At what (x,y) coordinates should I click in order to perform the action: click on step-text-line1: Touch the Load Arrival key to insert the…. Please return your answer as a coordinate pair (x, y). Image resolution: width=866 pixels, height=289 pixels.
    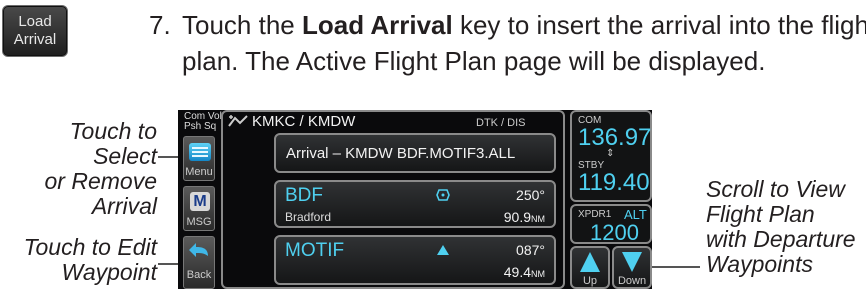
    Looking at the image, I should click on (524, 25).